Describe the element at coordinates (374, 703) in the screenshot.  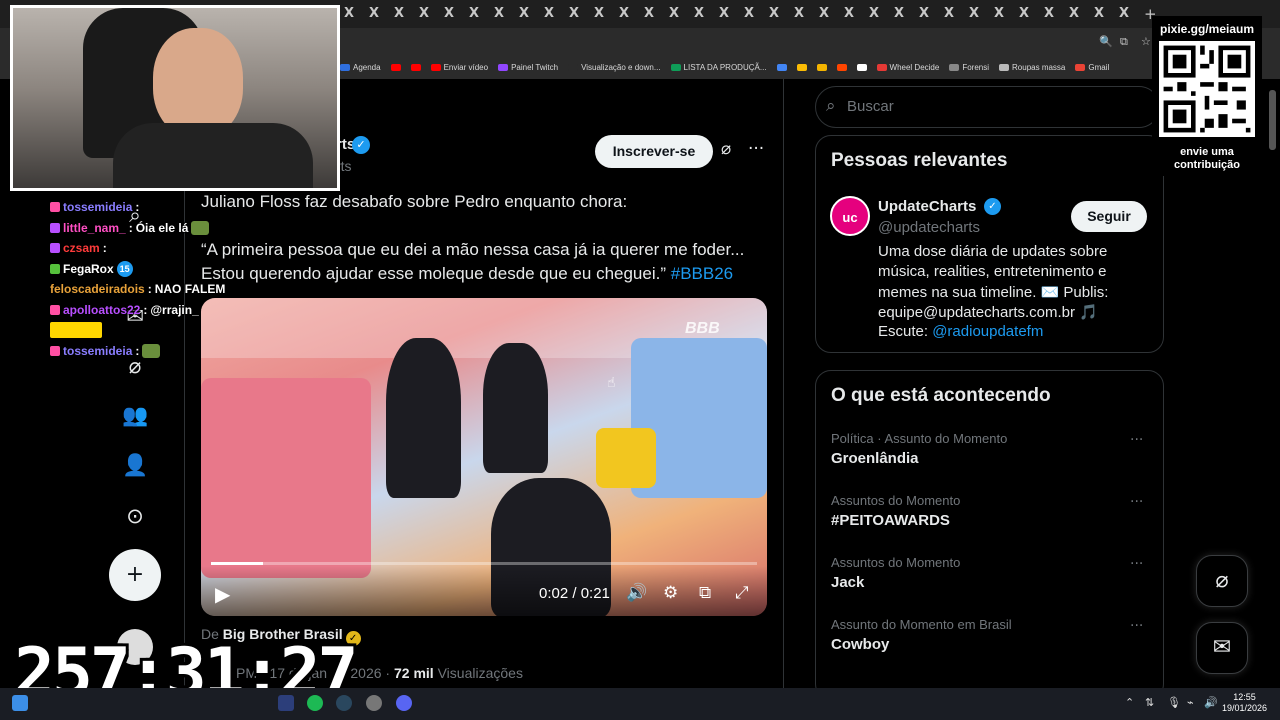
I see `obs-icon` at that location.